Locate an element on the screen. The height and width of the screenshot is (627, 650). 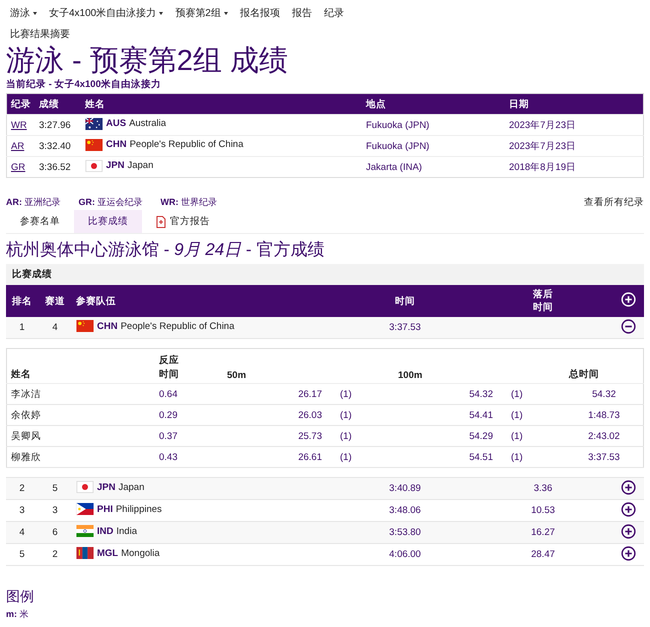
document-icon is located at coordinates (161, 222).